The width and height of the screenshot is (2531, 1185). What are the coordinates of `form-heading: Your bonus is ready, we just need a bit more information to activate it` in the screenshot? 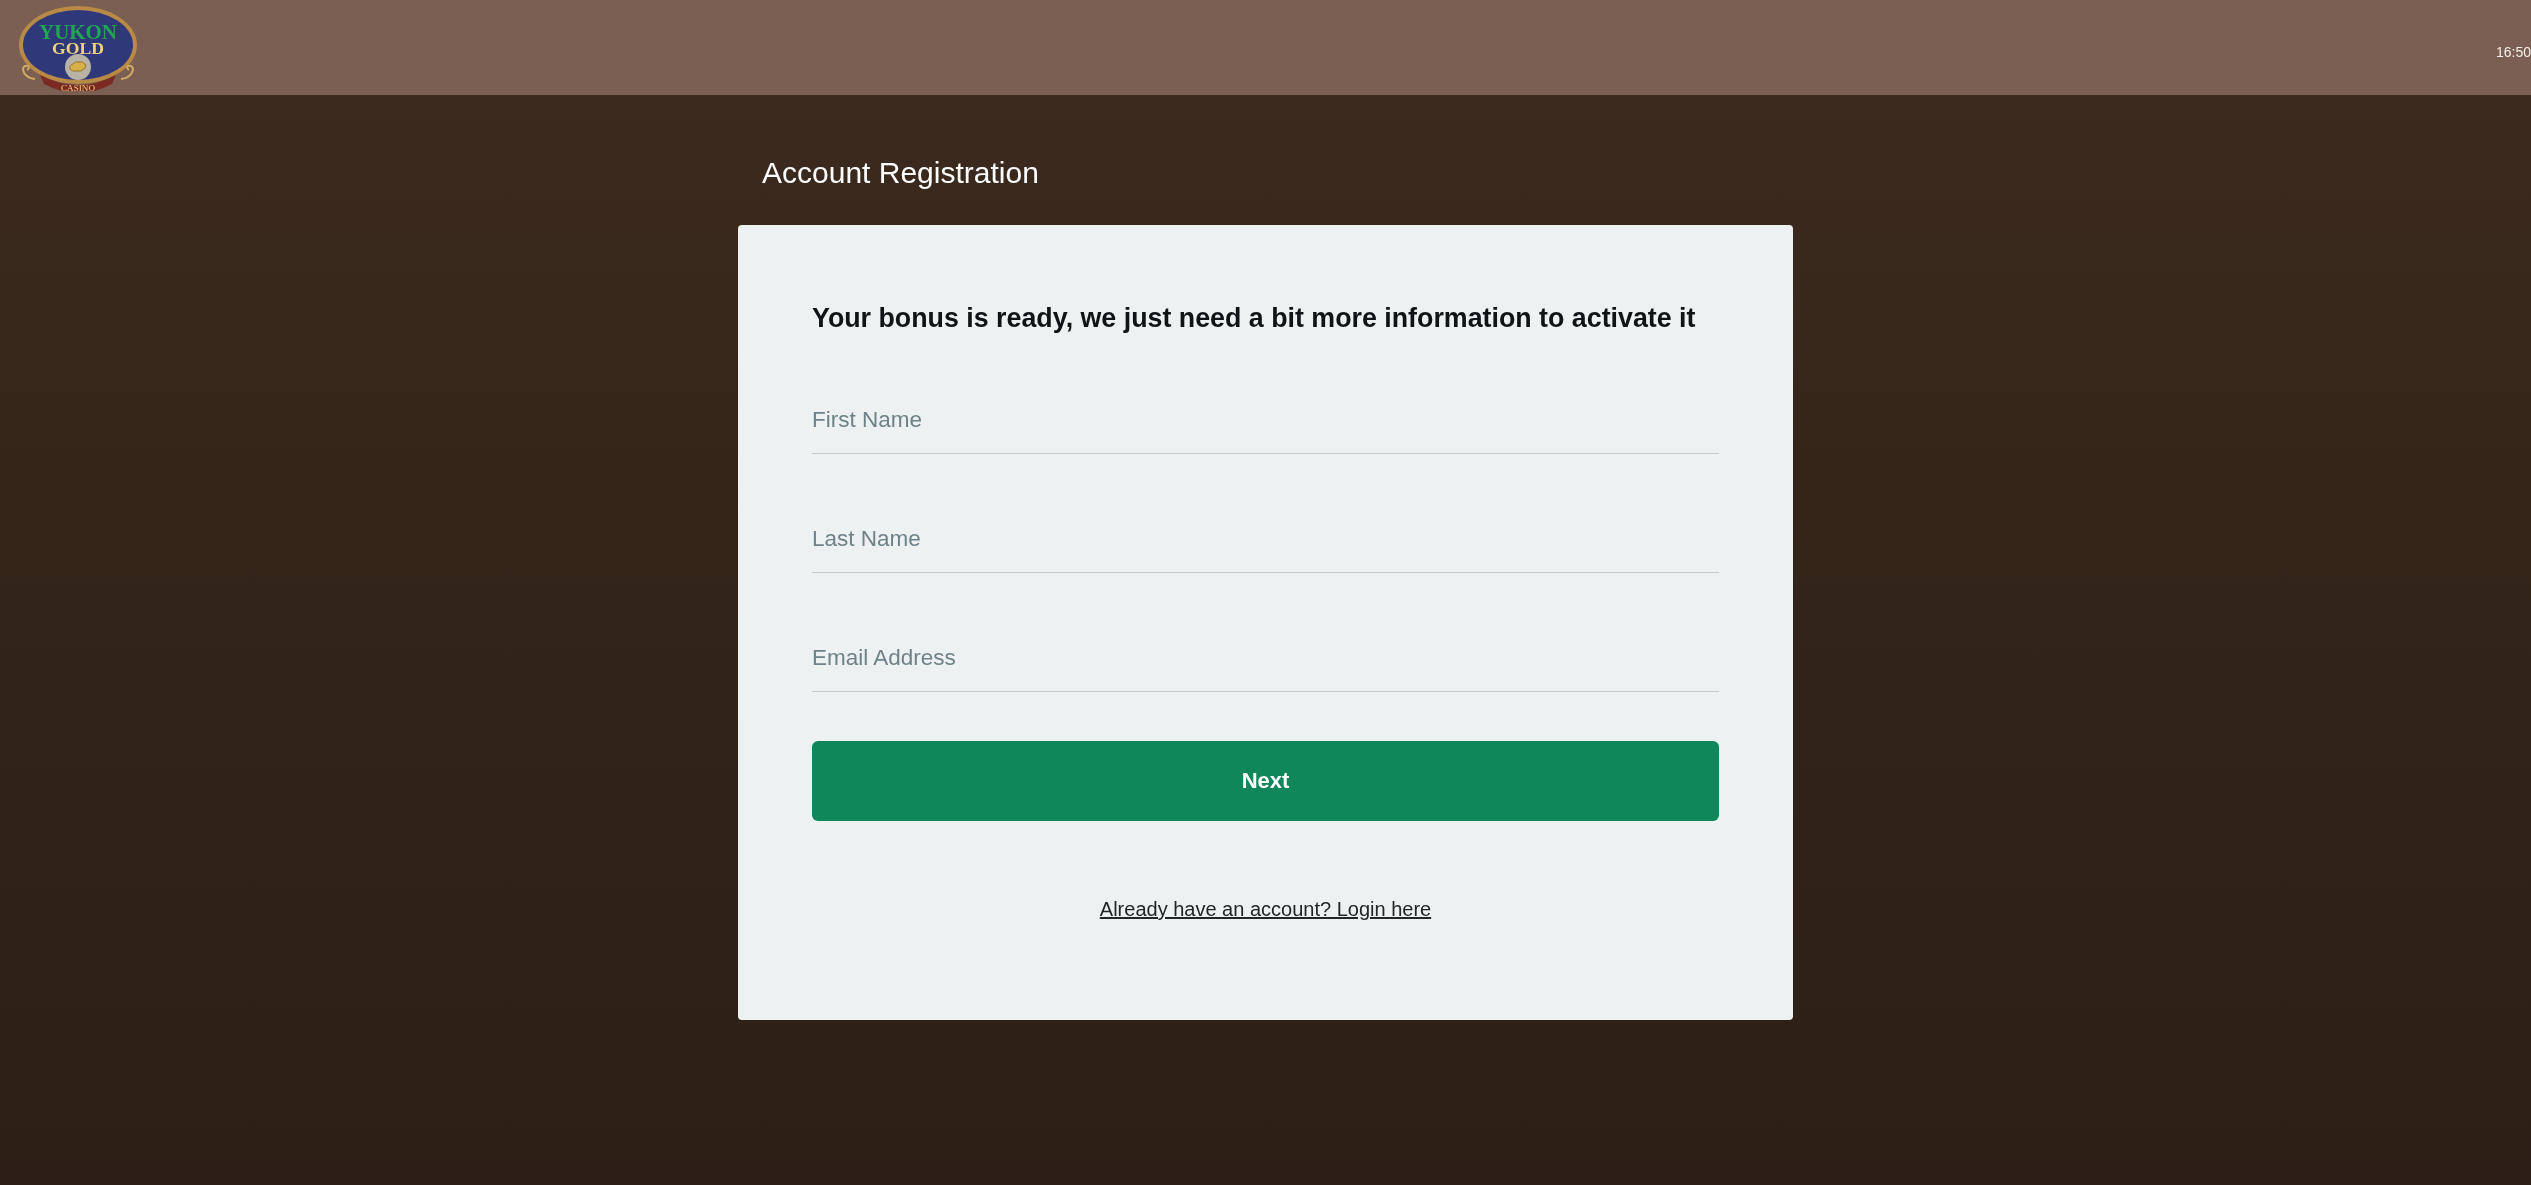 It's located at (1254, 318).